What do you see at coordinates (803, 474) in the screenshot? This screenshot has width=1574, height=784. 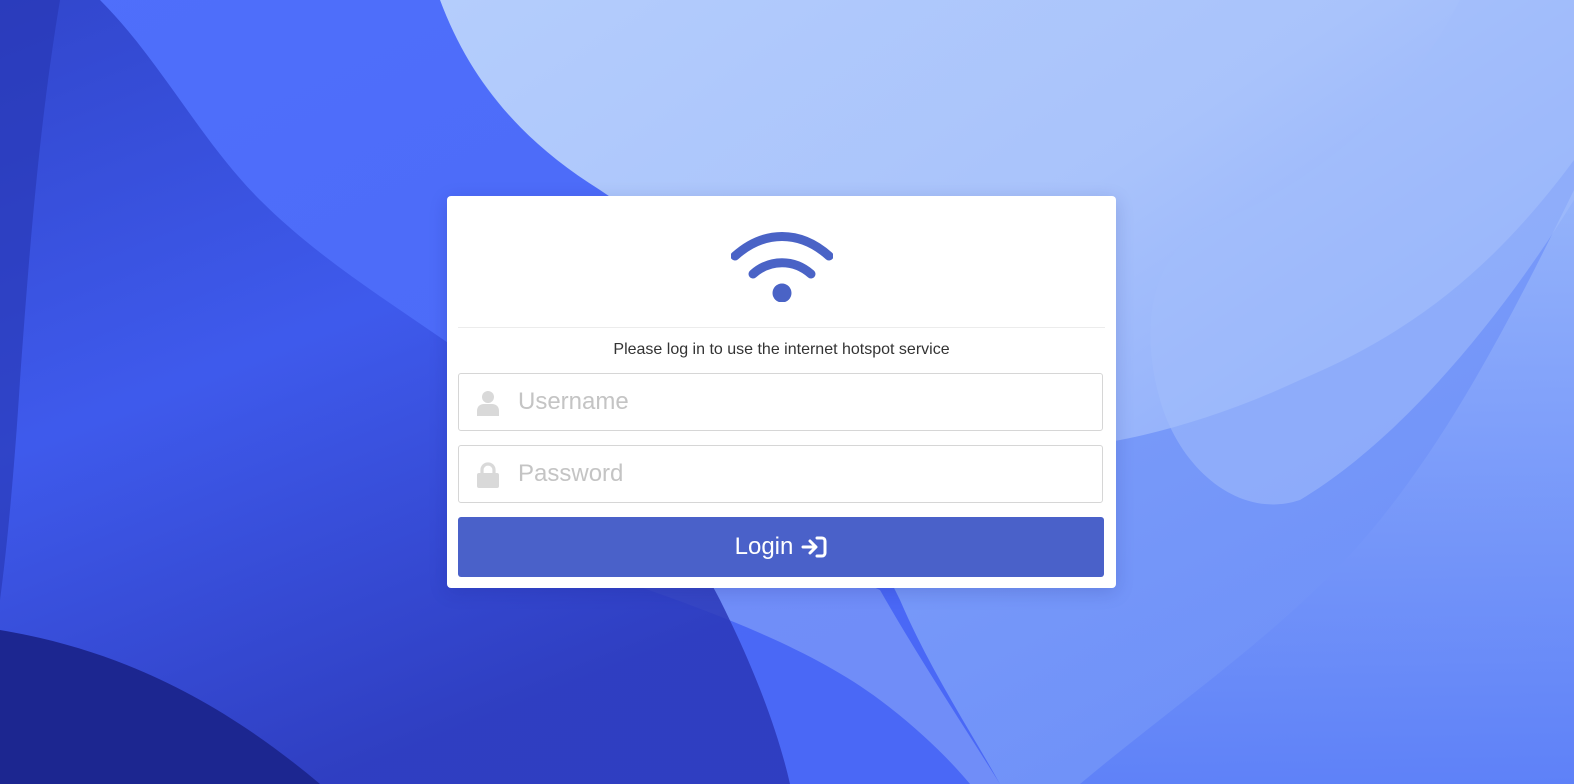 I see `password-input` at bounding box center [803, 474].